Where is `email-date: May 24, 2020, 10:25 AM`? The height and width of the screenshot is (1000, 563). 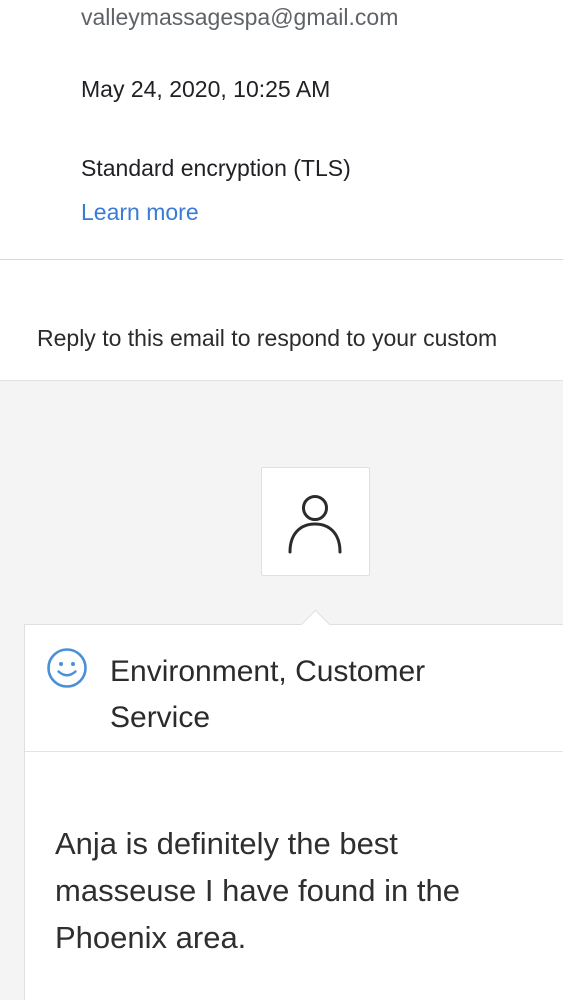
email-date: May 24, 2020, 10:25 AM is located at coordinates (206, 89).